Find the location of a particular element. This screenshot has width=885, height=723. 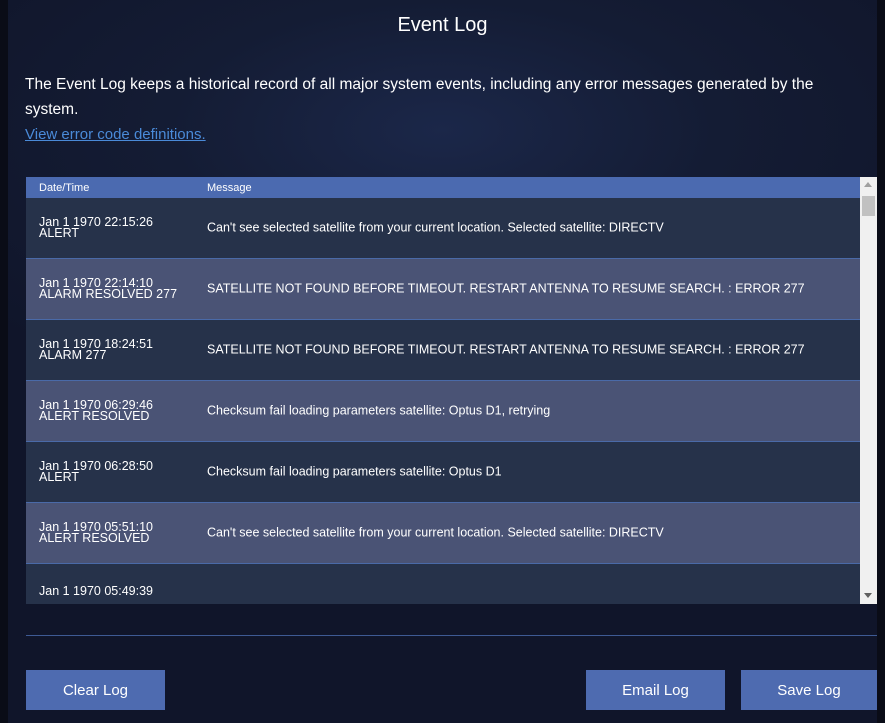

row-datetime: Jan 1 1970 05:49:39 is located at coordinates (96, 591).